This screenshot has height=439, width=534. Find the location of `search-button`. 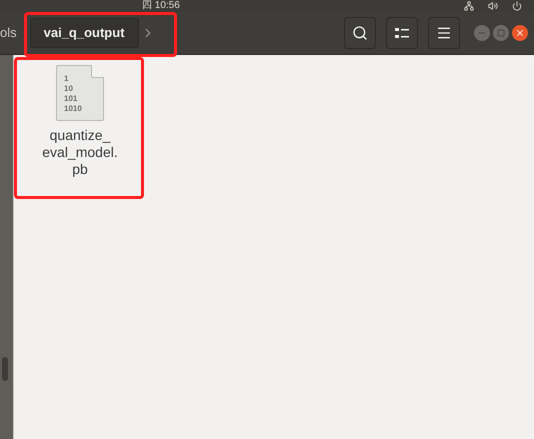

search-button is located at coordinates (360, 33).